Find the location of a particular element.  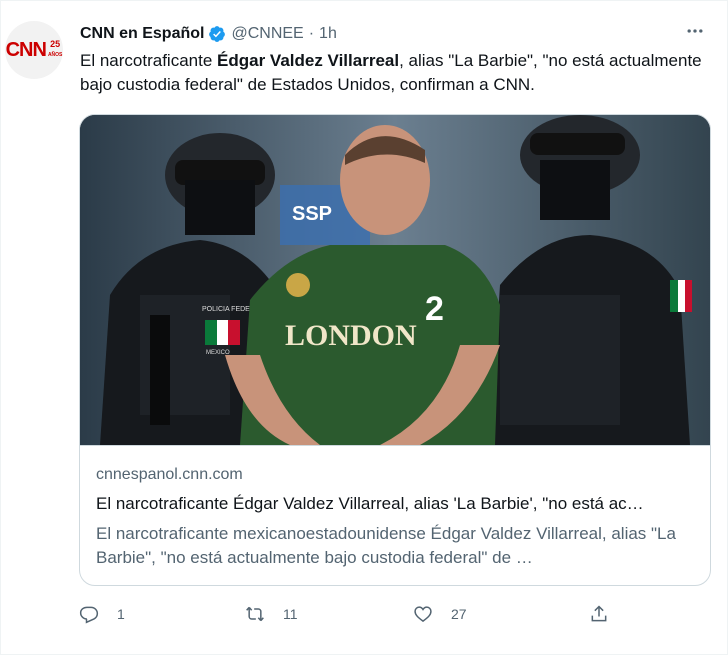

retweet-icon is located at coordinates (255, 614).